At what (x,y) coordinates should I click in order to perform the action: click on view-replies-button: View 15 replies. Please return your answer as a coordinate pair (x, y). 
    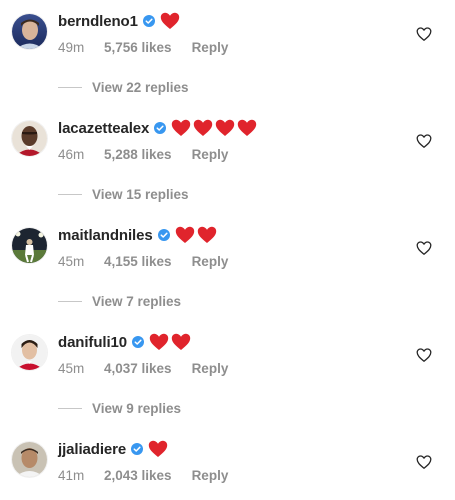
    Looking at the image, I should click on (123, 194).